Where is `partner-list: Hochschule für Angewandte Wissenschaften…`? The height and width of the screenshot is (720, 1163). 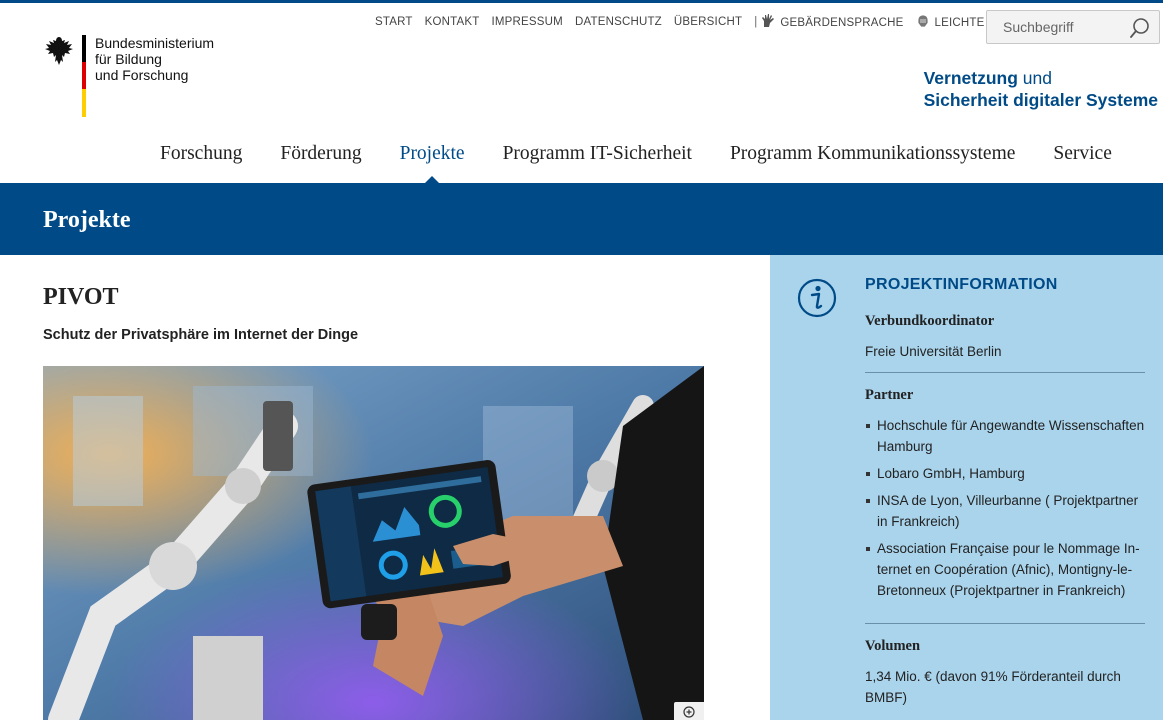
partner-list: Hochschule für Angewandte Wissenschaften… is located at coordinates (1005, 508).